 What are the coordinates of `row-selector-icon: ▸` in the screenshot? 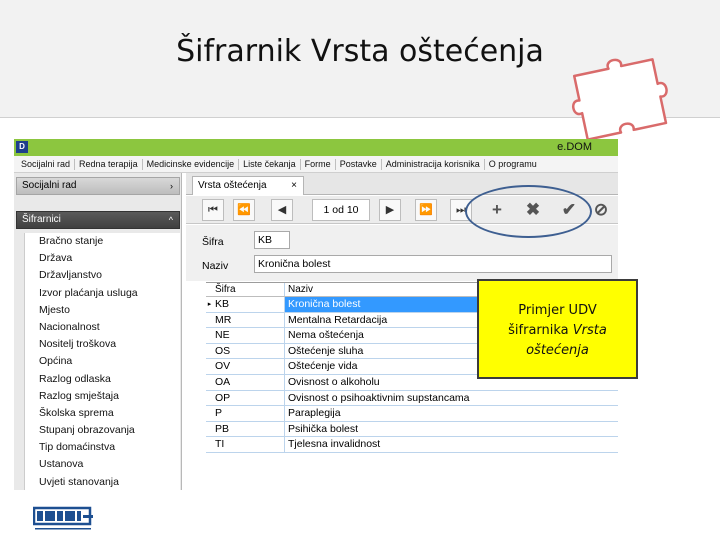 It's located at (209, 304).